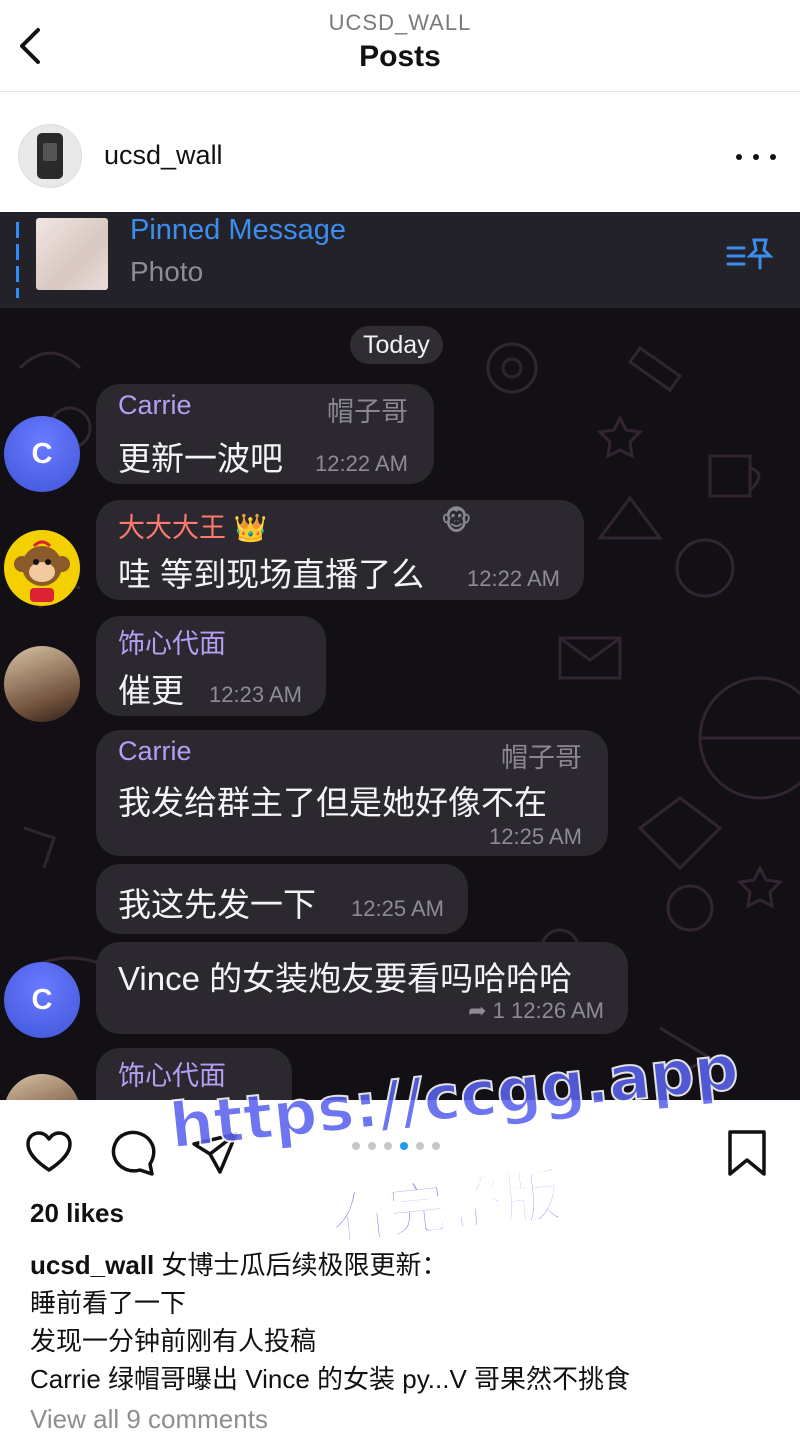  Describe the element at coordinates (747, 1153) in the screenshot. I see `bookmark-icon` at that location.